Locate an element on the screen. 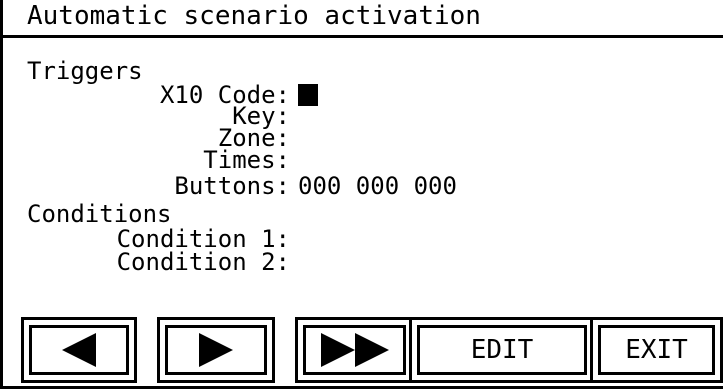 The width and height of the screenshot is (723, 389). exit-button-label: EXIT is located at coordinates (656, 350).